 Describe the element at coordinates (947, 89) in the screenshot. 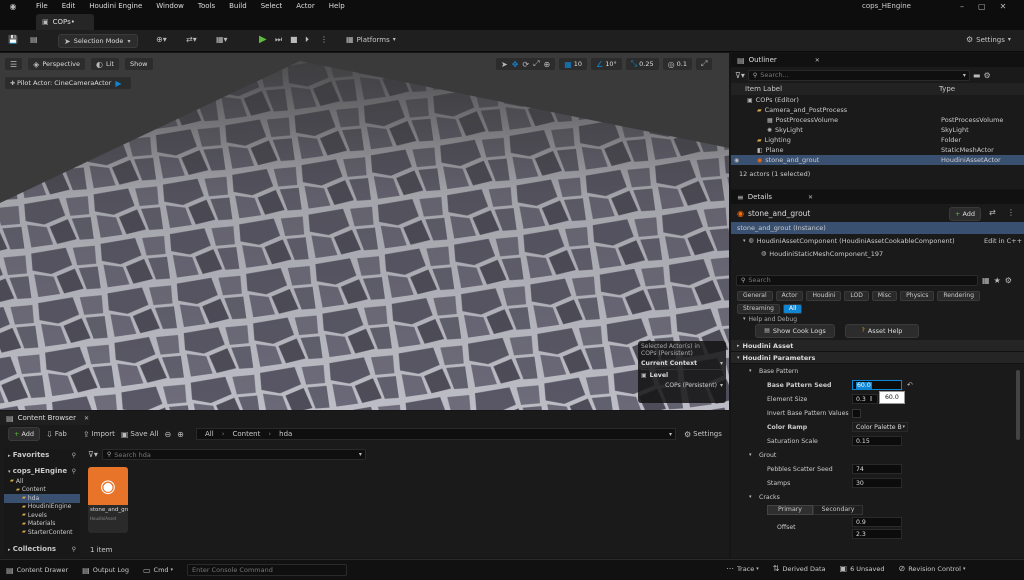

I see `column-type: Type` at that location.